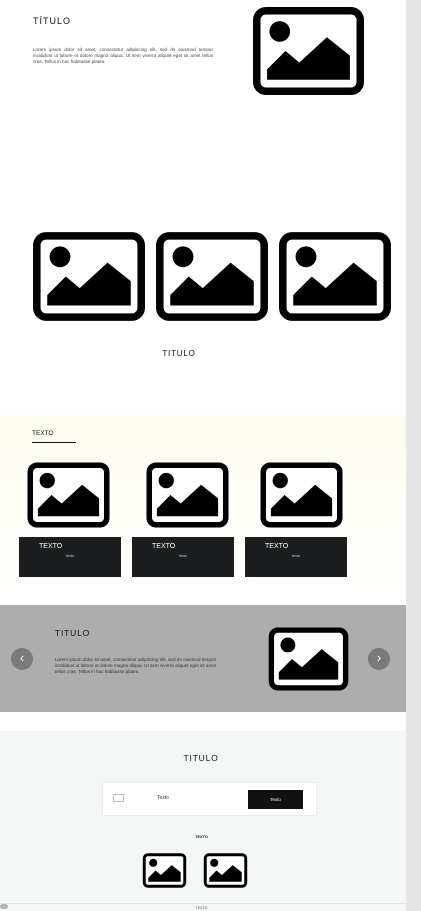 This screenshot has width=421, height=911. Describe the element at coordinates (73, 633) in the screenshot. I see `slider-title: TITULO` at that location.